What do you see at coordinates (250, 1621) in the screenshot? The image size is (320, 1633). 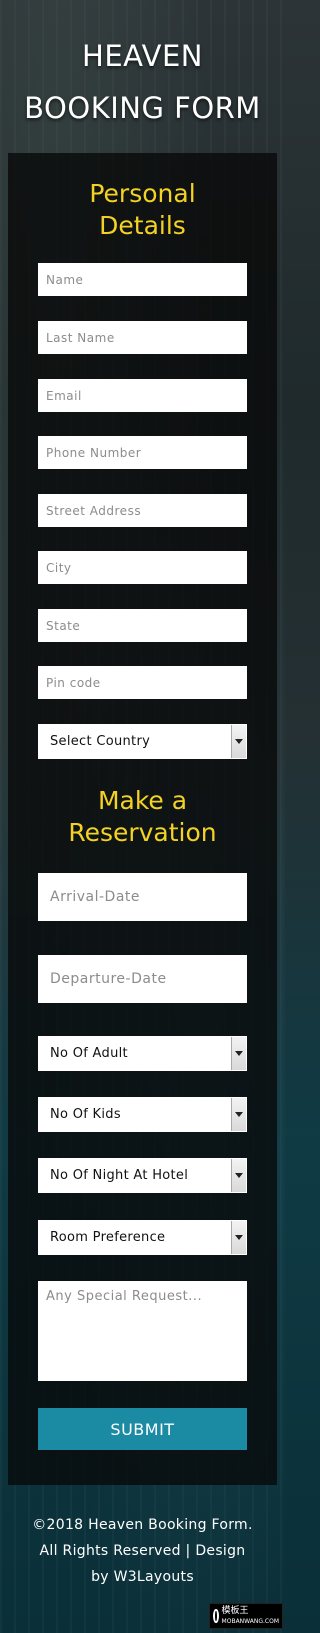 I see `watermark-site: MOBANWANG.COM` at bounding box center [250, 1621].